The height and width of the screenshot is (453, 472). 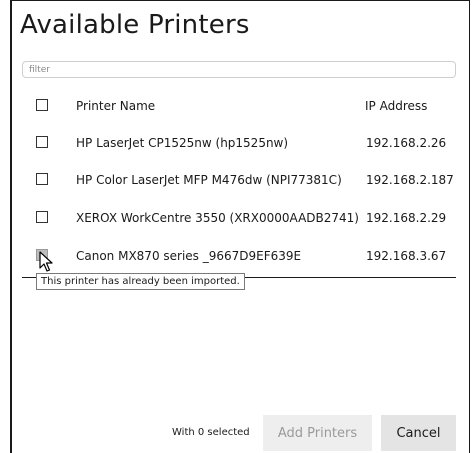 What do you see at coordinates (46, 261) in the screenshot?
I see `arrow-cursor-icon` at bounding box center [46, 261].